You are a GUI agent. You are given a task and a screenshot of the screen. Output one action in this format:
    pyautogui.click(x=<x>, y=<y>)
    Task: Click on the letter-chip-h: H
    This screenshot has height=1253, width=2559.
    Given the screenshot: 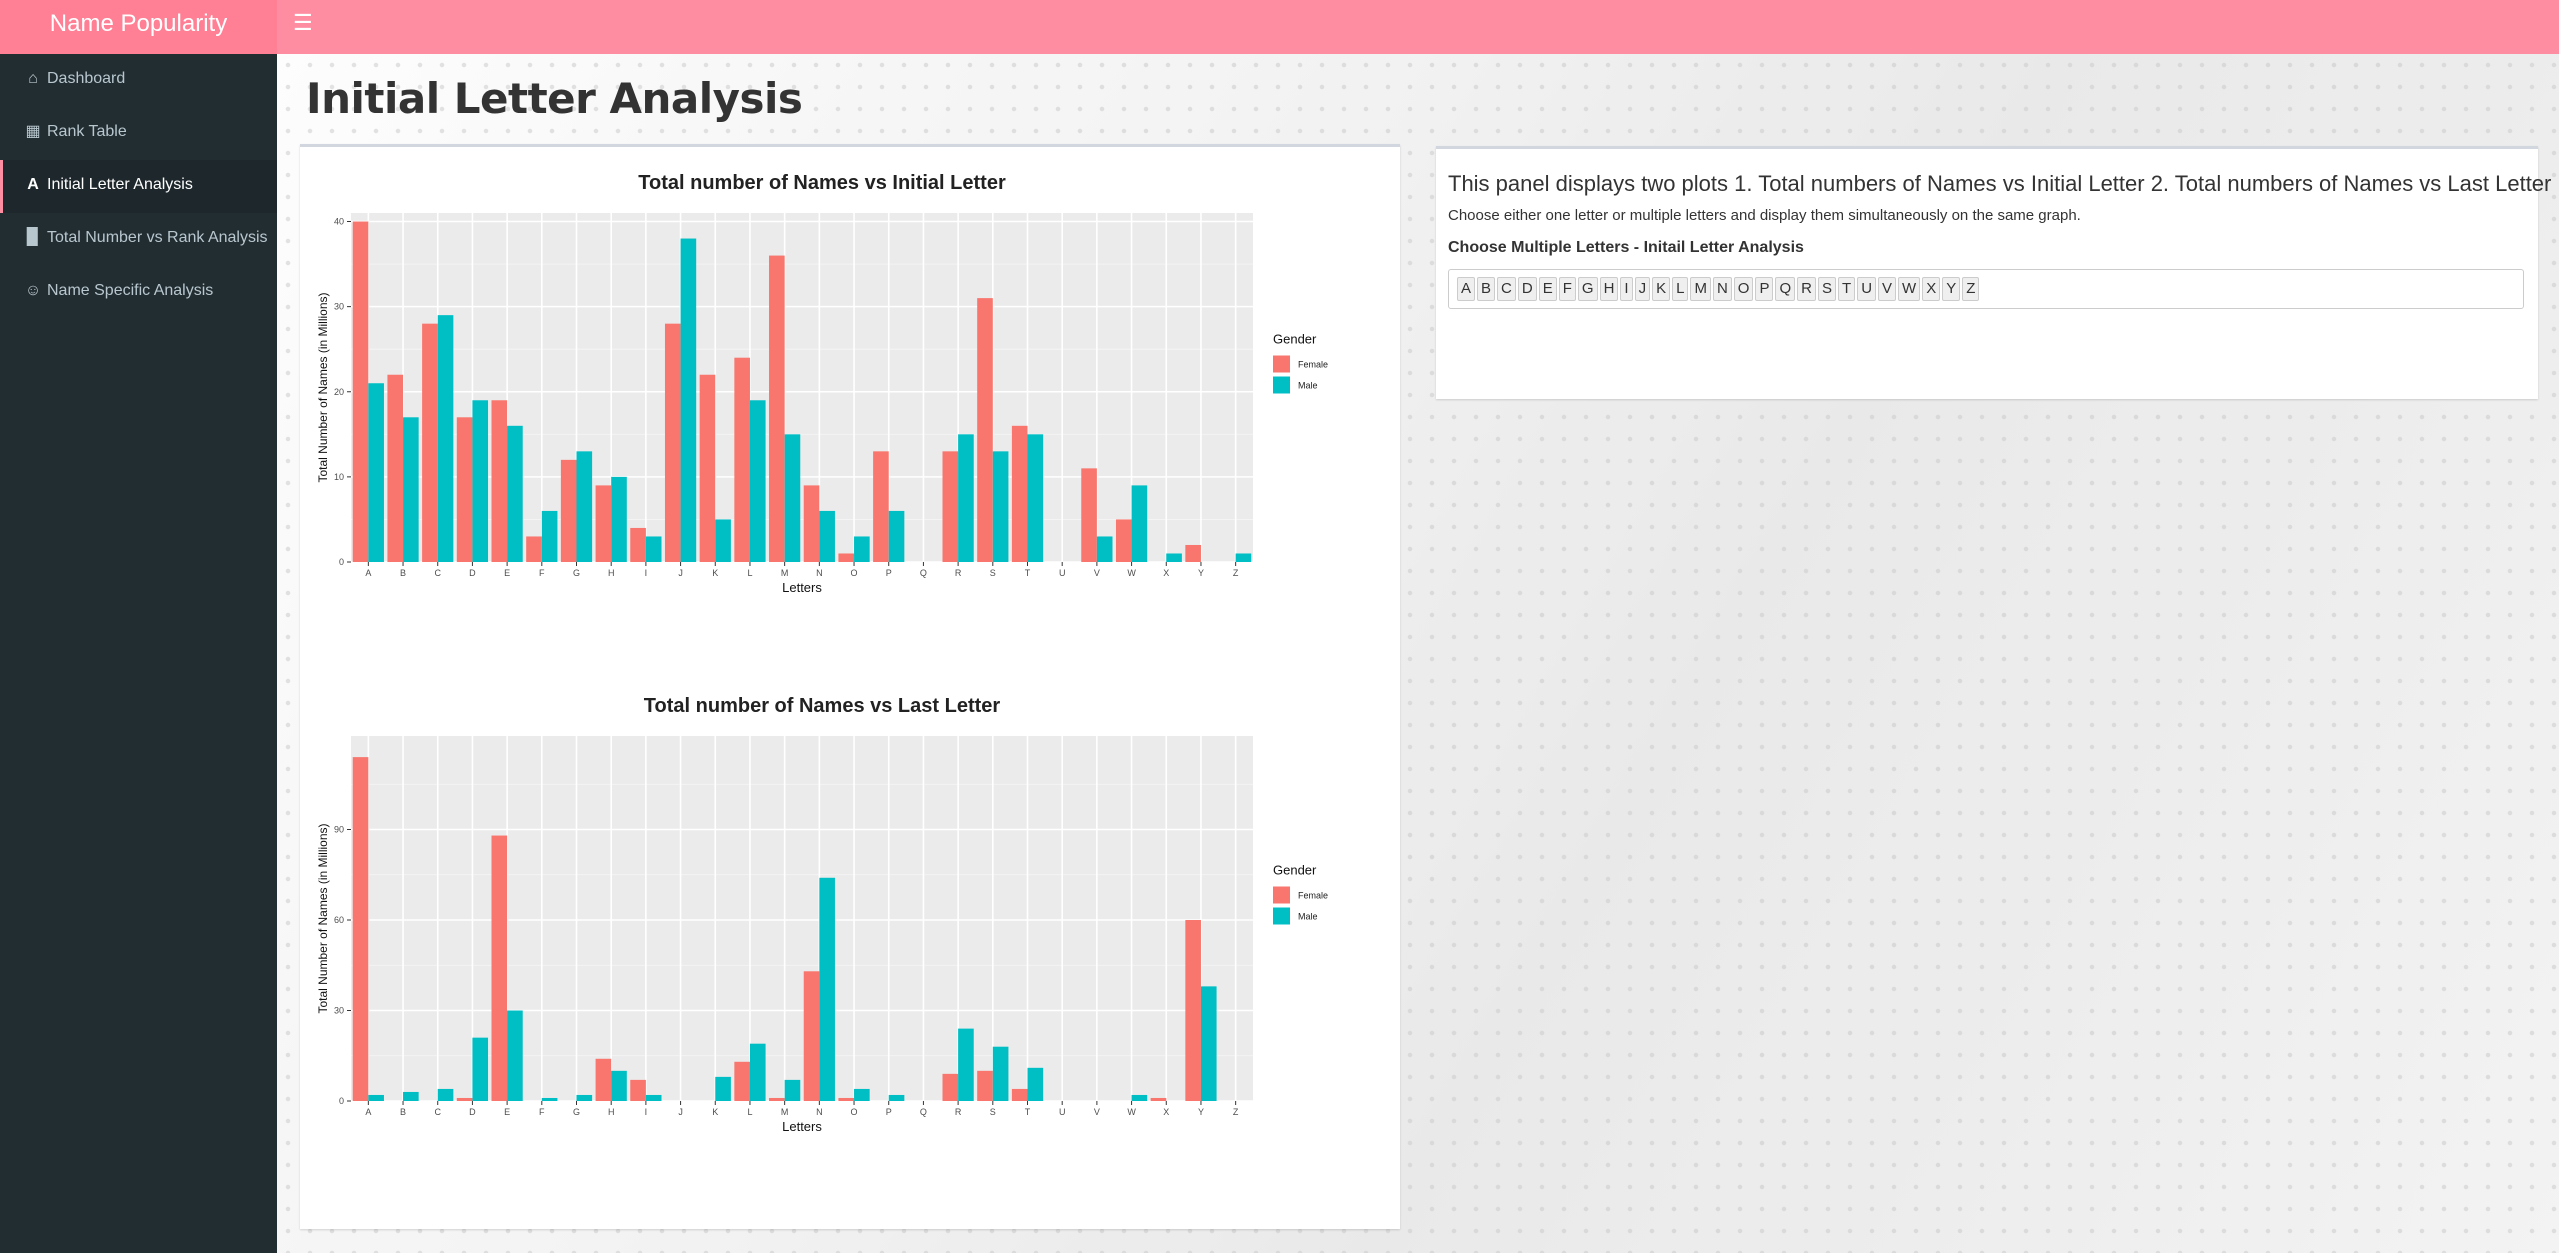 What is the action you would take?
    pyautogui.click(x=1609, y=289)
    